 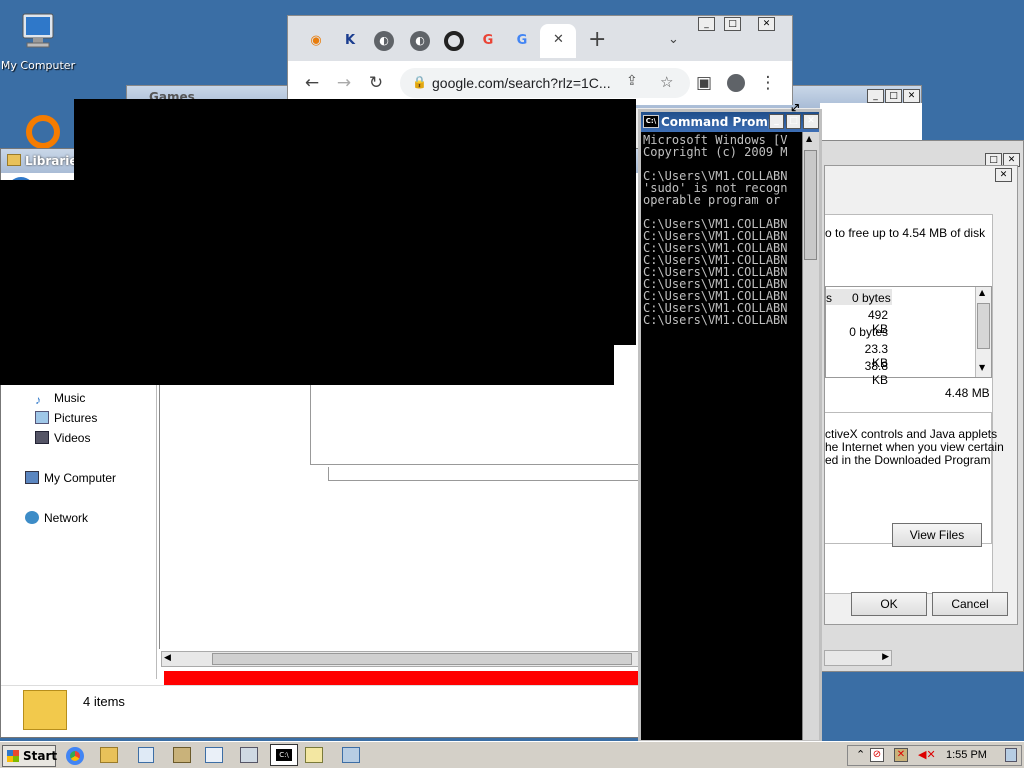 I want to click on address-bar: 🔒 google.com/search?rlz=1C... ⇪ ☆, so click(x=545, y=83).